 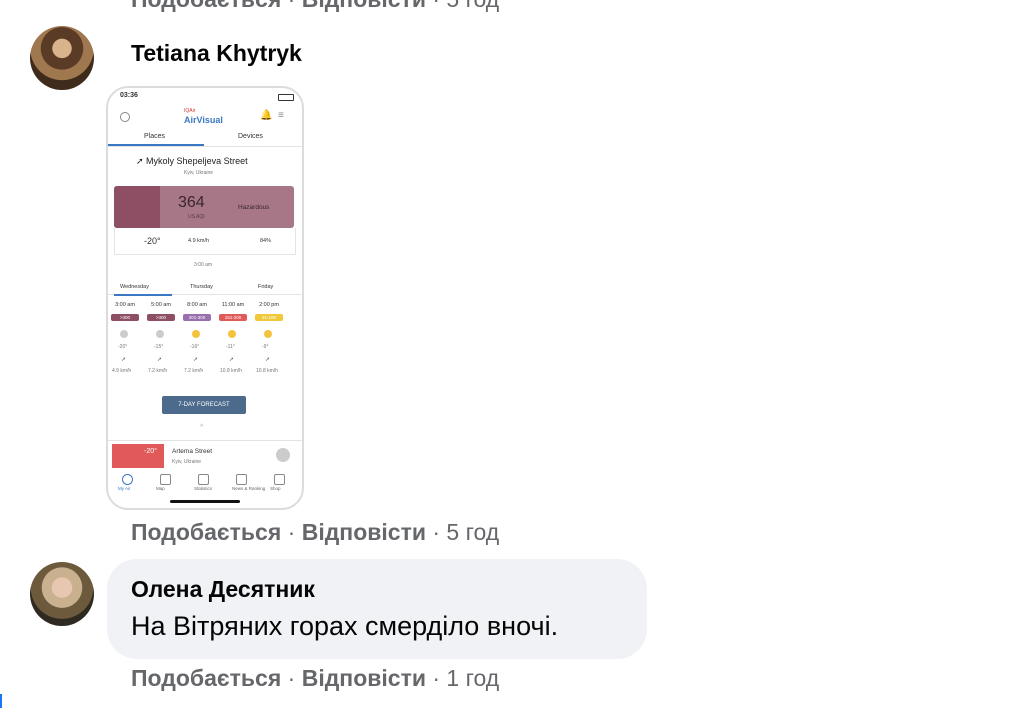 What do you see at coordinates (266, 241) in the screenshot?
I see `humidity: 84%` at bounding box center [266, 241].